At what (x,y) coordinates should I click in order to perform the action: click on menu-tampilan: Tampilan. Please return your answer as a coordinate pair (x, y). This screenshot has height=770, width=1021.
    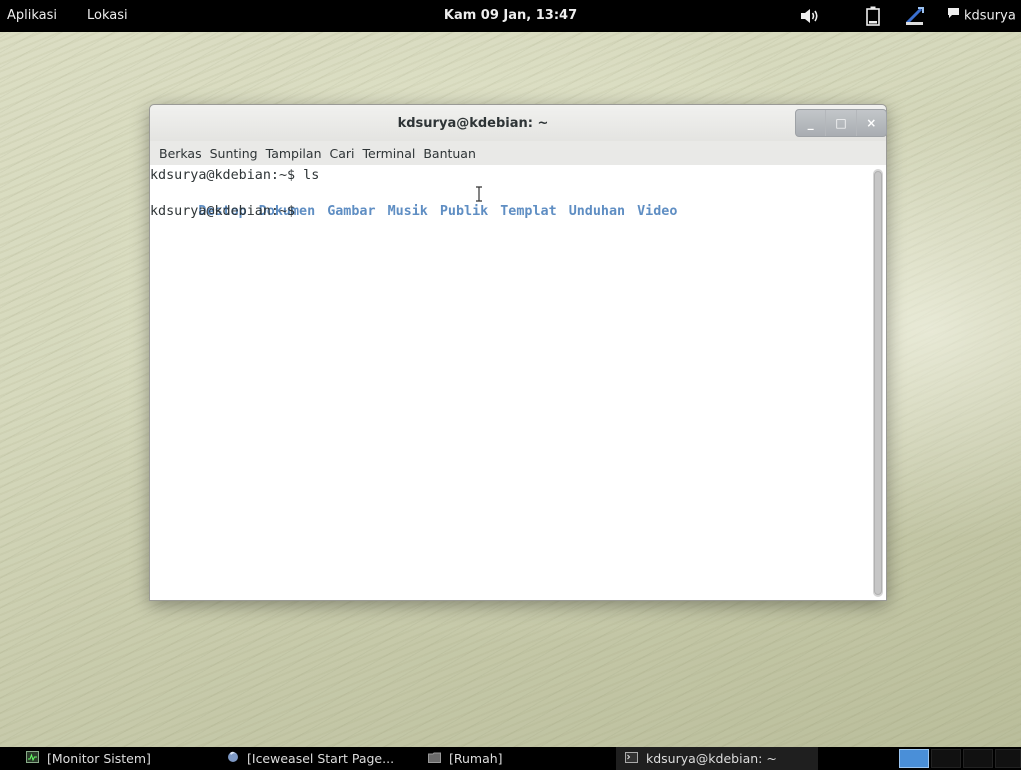
    Looking at the image, I should click on (294, 153).